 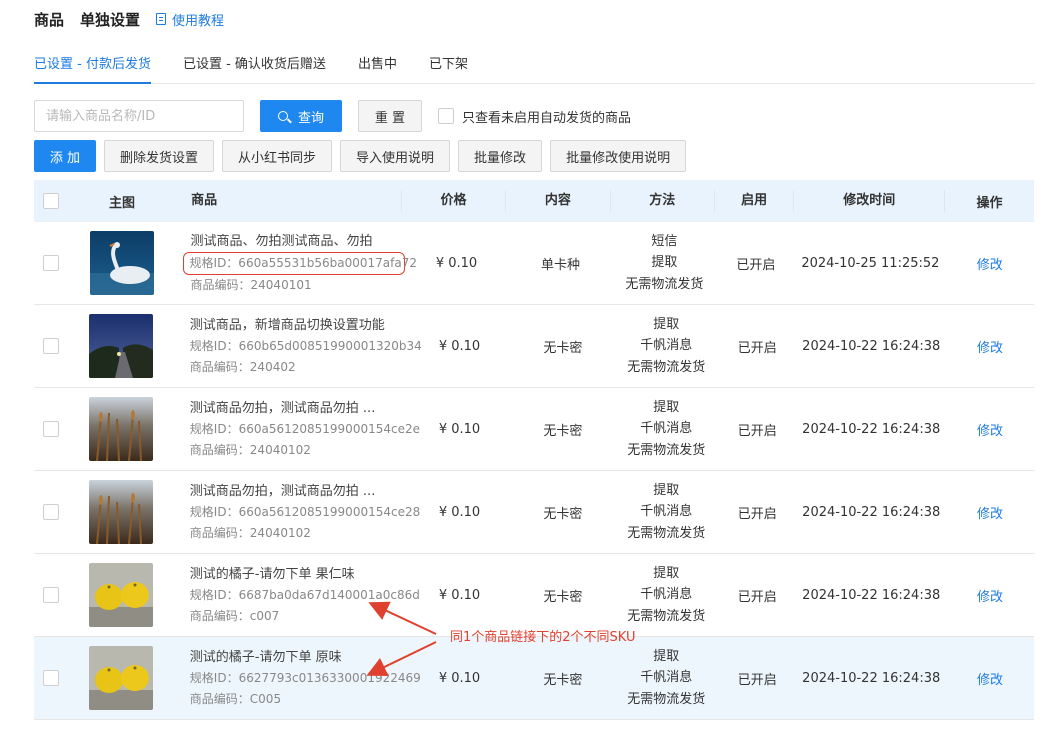 I want to click on batch-edit-button: 批量修改, so click(x=500, y=156).